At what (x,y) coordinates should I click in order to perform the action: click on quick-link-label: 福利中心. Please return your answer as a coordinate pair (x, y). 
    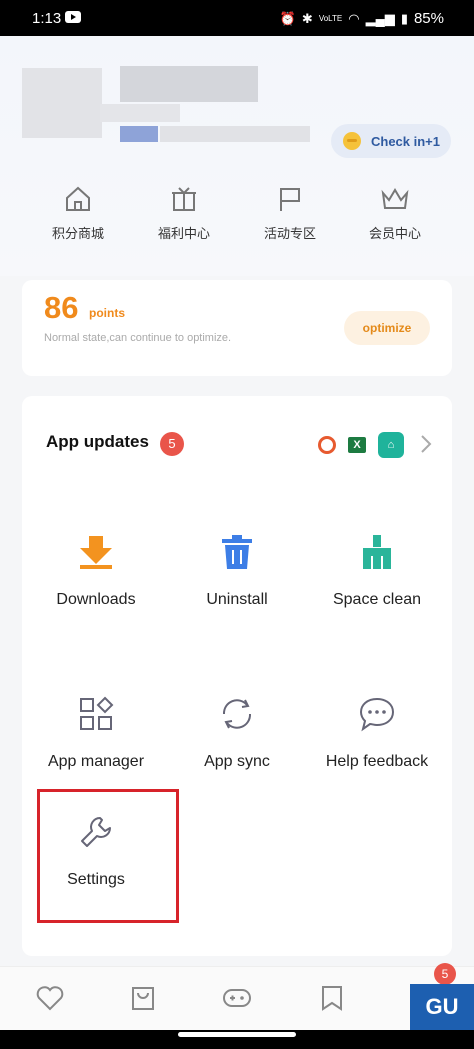
    Looking at the image, I should click on (183, 233).